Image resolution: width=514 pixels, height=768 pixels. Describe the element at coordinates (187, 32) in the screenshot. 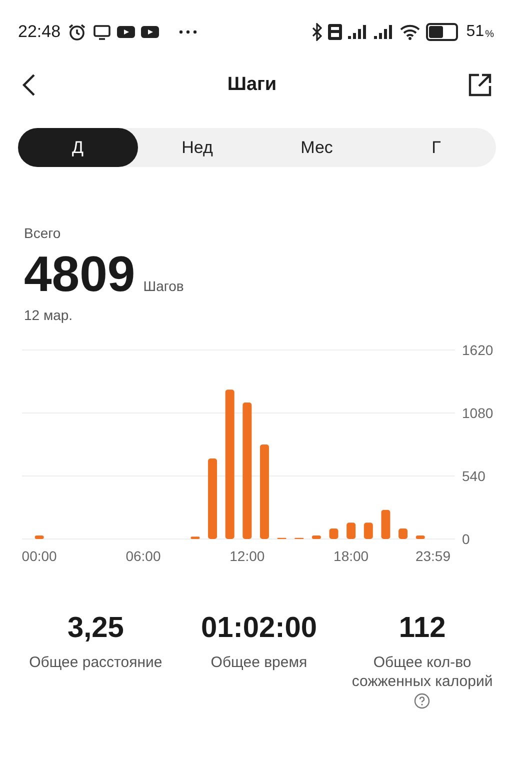

I see `more-dots-icon` at that location.